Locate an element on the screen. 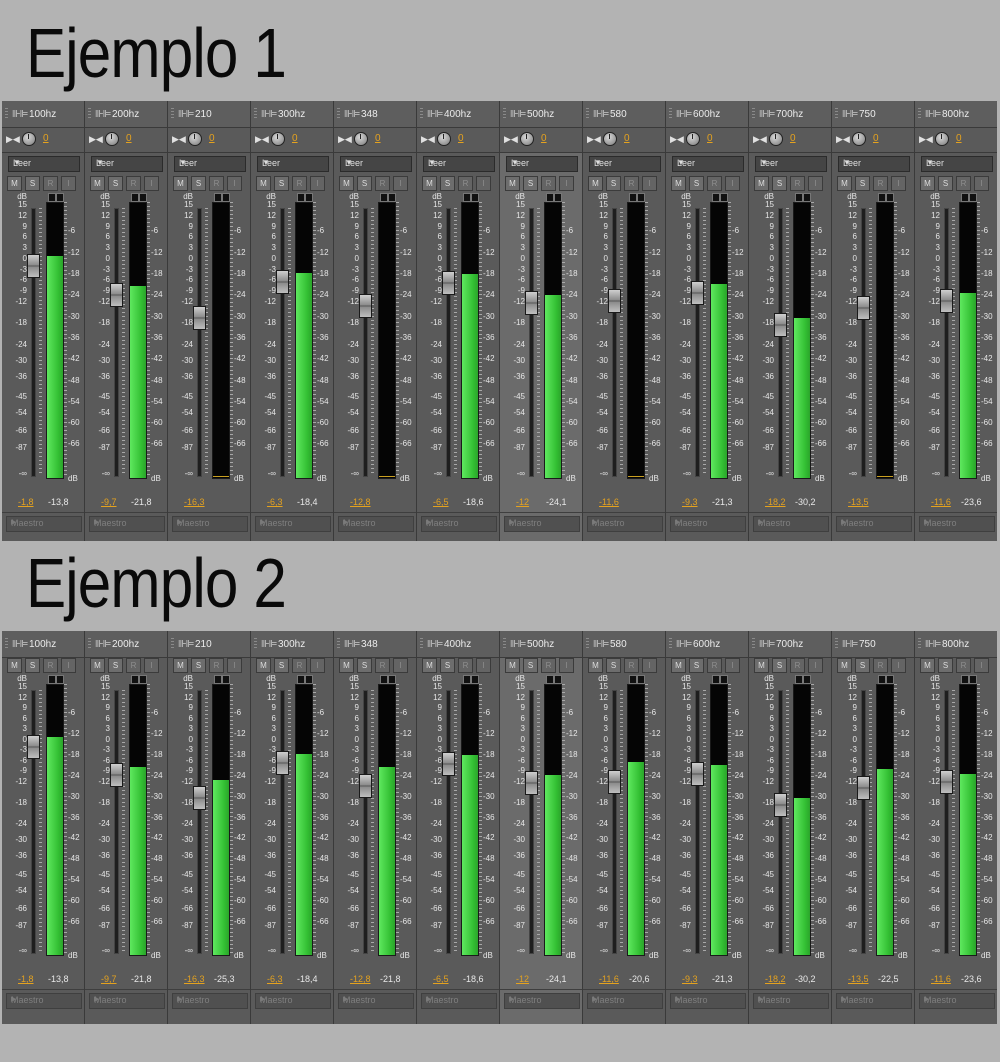 Image resolution: width=1000 pixels, height=1062 pixels. volume-value: -12 is located at coordinates (522, 502).